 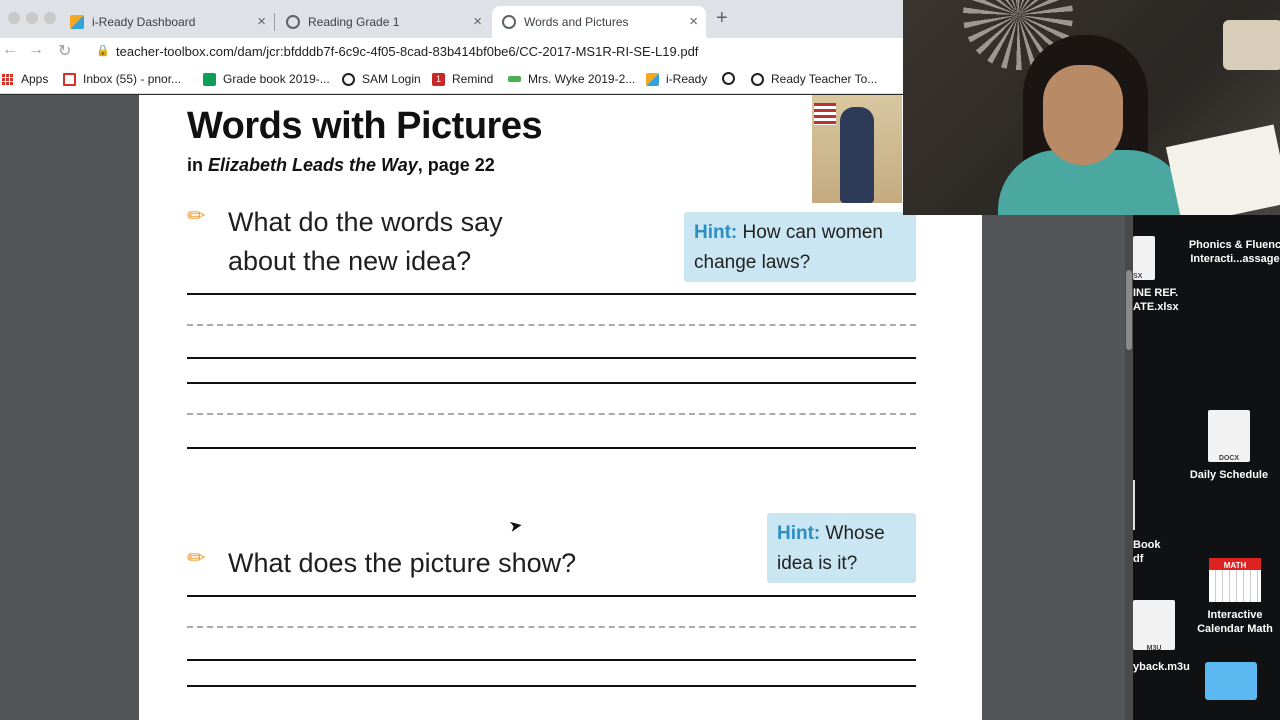 I want to click on flag-illustration, so click(x=825, y=114).